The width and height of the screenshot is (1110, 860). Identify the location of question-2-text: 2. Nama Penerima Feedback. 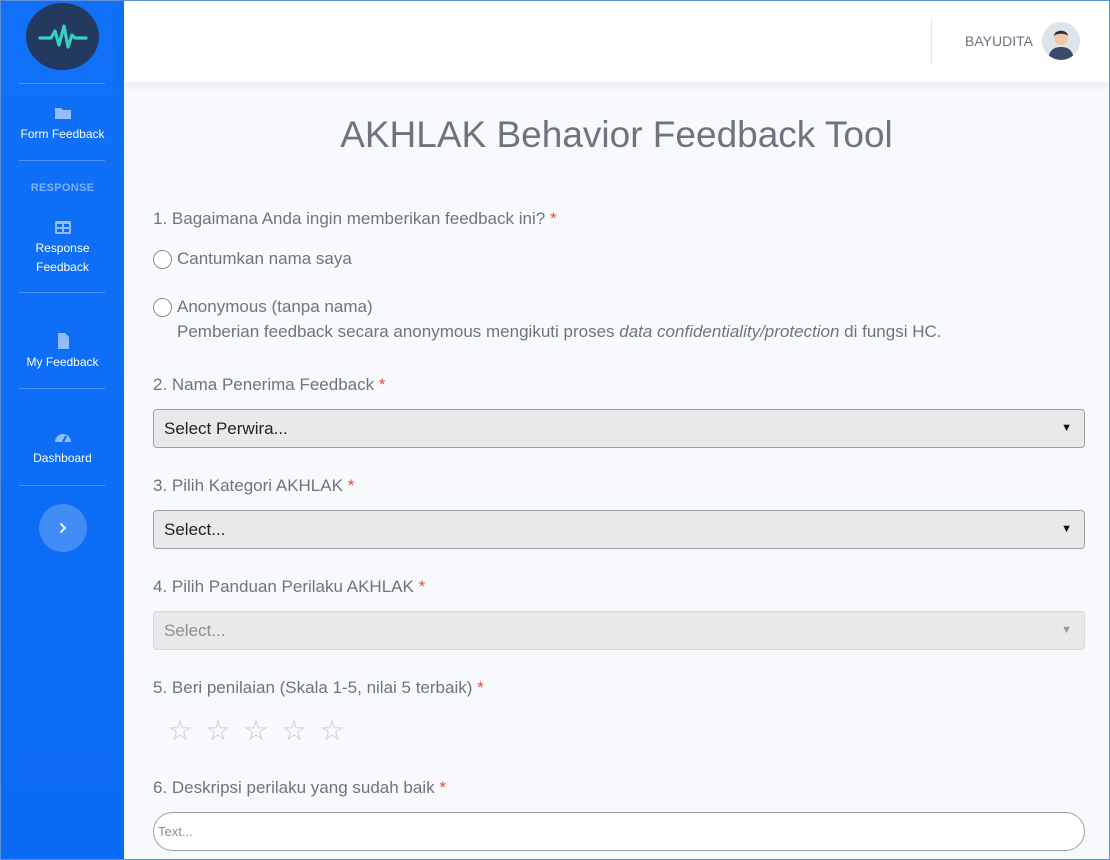
(264, 384).